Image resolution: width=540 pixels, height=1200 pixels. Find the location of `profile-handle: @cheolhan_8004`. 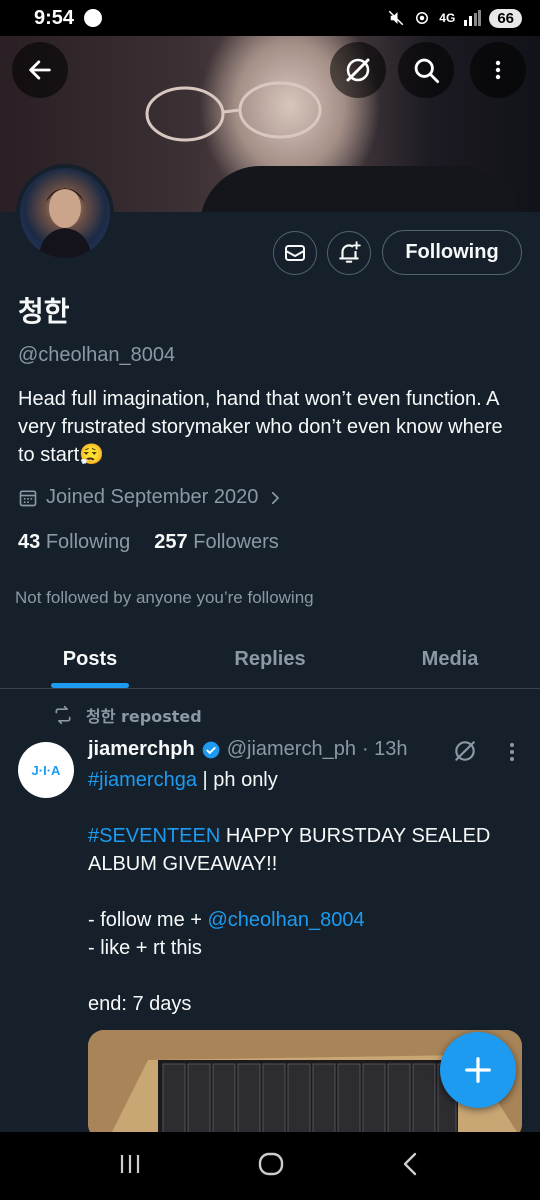

profile-handle: @cheolhan_8004 is located at coordinates (97, 355).